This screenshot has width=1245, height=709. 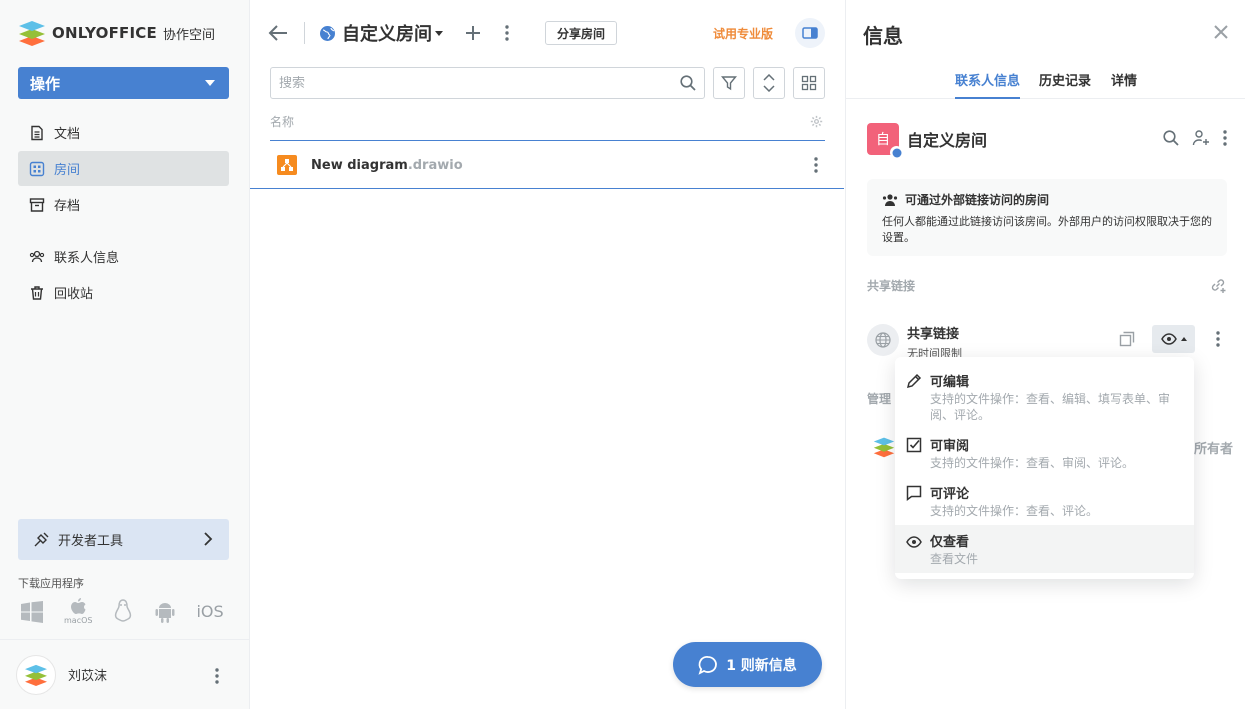 What do you see at coordinates (1124, 84) in the screenshot?
I see `tab-details: 详情` at bounding box center [1124, 84].